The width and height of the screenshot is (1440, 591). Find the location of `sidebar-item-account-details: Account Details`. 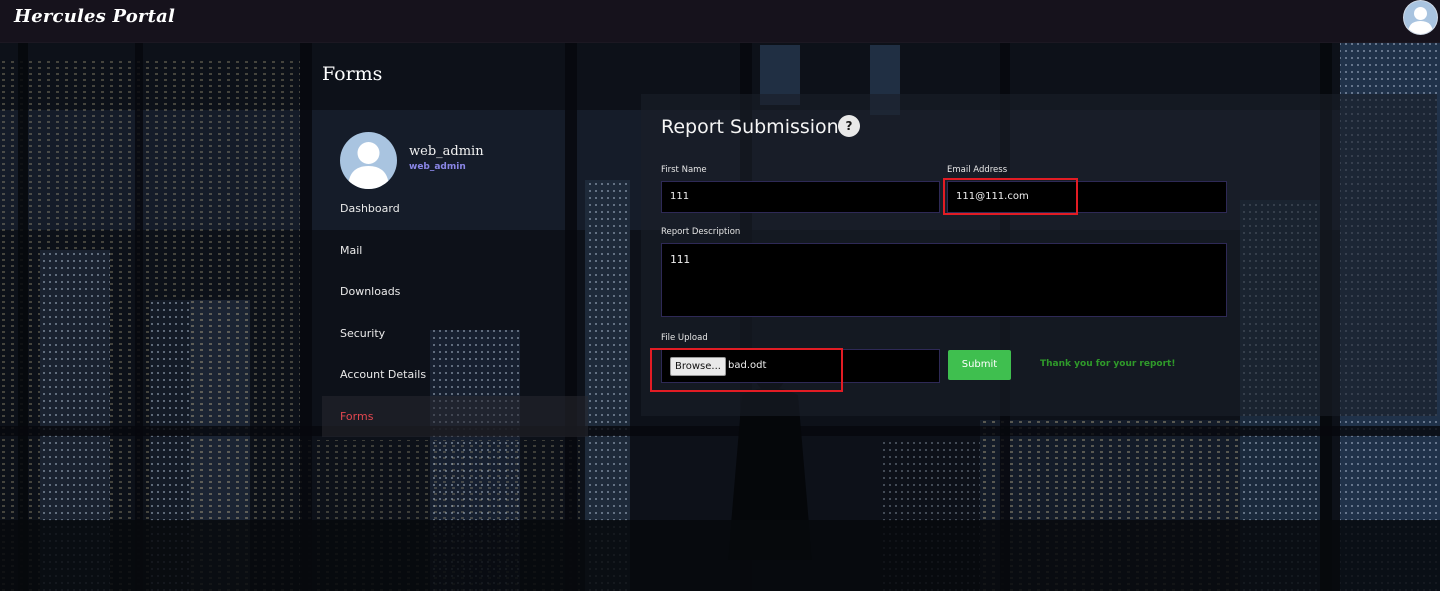

sidebar-item-account-details: Account Details is located at coordinates (455, 375).